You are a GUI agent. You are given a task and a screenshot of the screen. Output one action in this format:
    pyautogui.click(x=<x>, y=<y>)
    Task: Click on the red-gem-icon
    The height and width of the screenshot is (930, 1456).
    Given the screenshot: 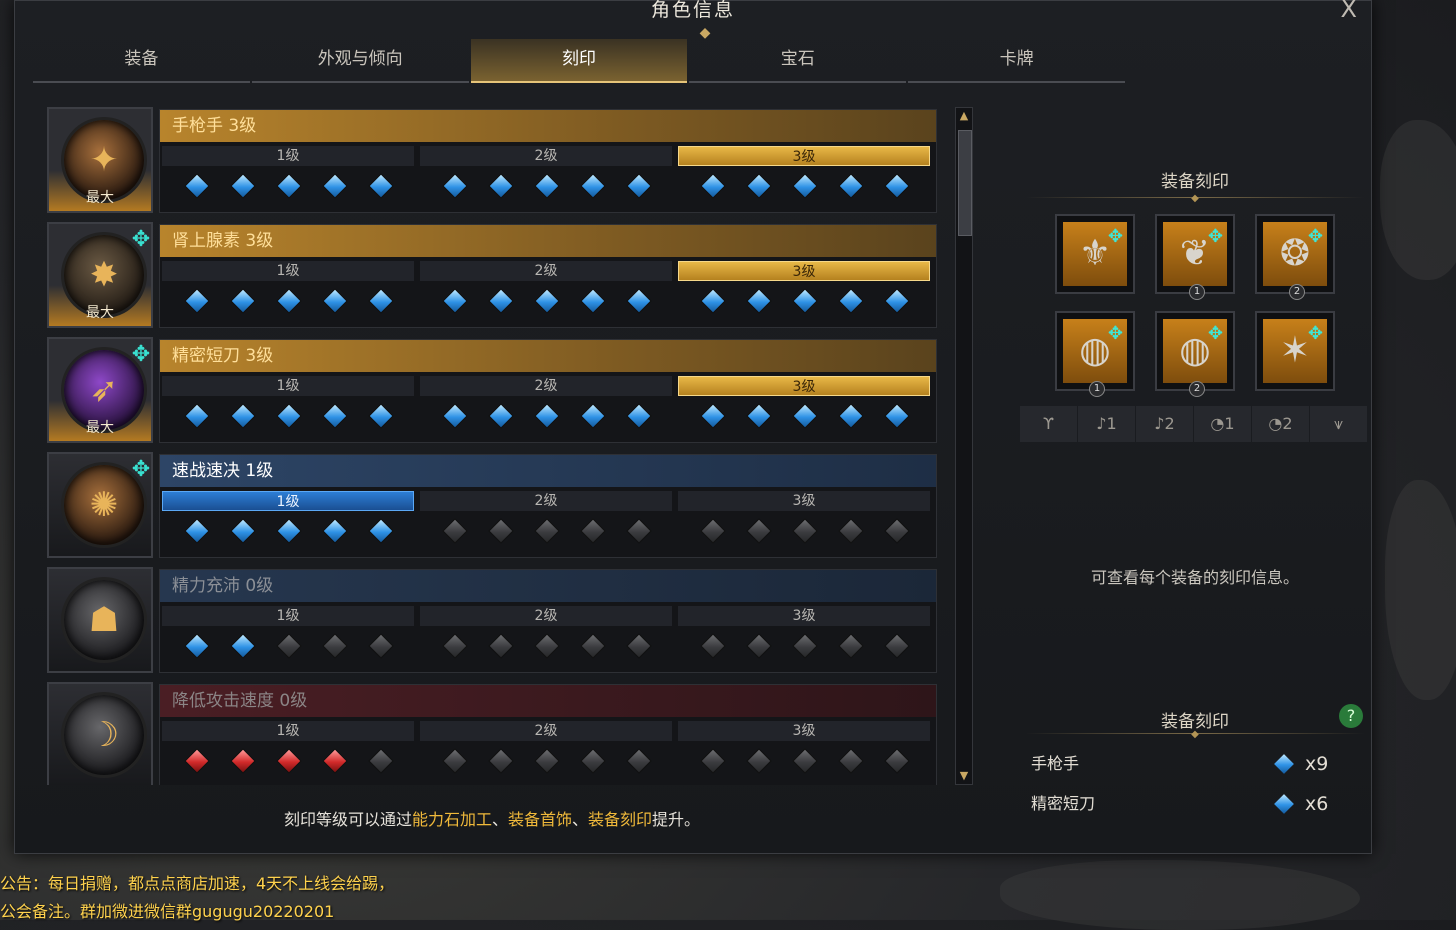 What is the action you would take?
    pyautogui.click(x=243, y=761)
    